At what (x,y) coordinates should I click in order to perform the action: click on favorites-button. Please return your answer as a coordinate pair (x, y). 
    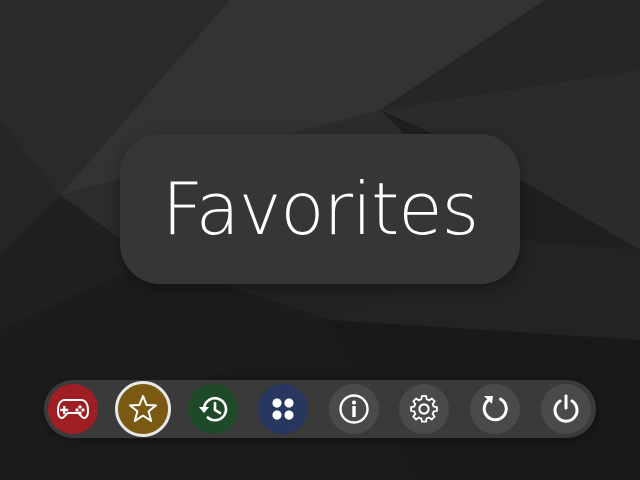
    Looking at the image, I should click on (143, 409).